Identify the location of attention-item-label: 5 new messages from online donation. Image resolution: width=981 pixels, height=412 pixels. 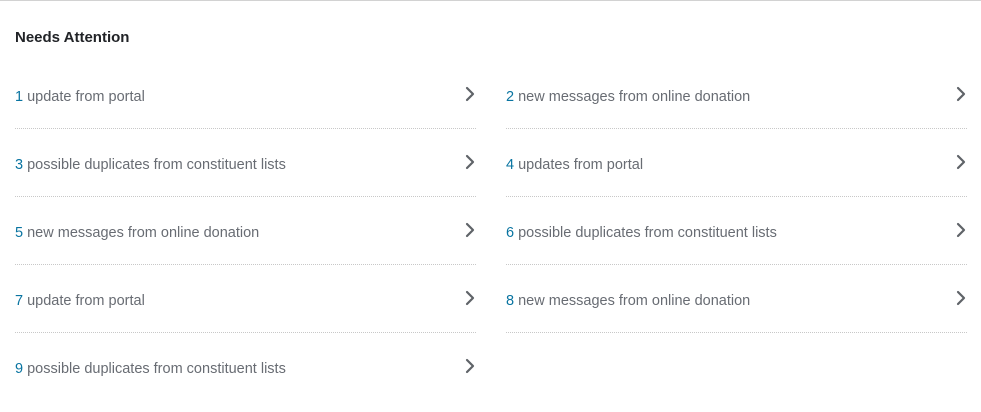
(137, 233).